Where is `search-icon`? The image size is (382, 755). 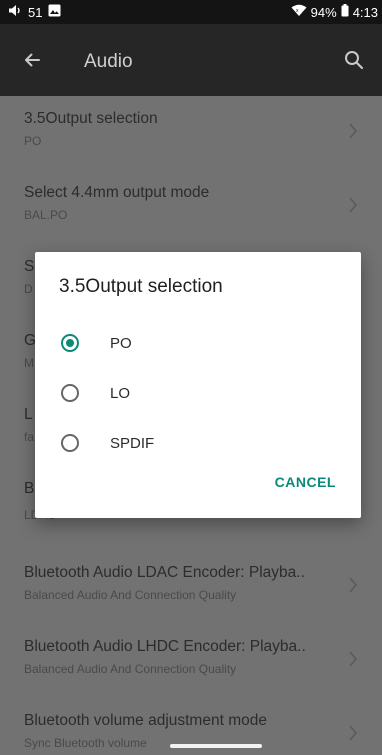
search-icon is located at coordinates (354, 60).